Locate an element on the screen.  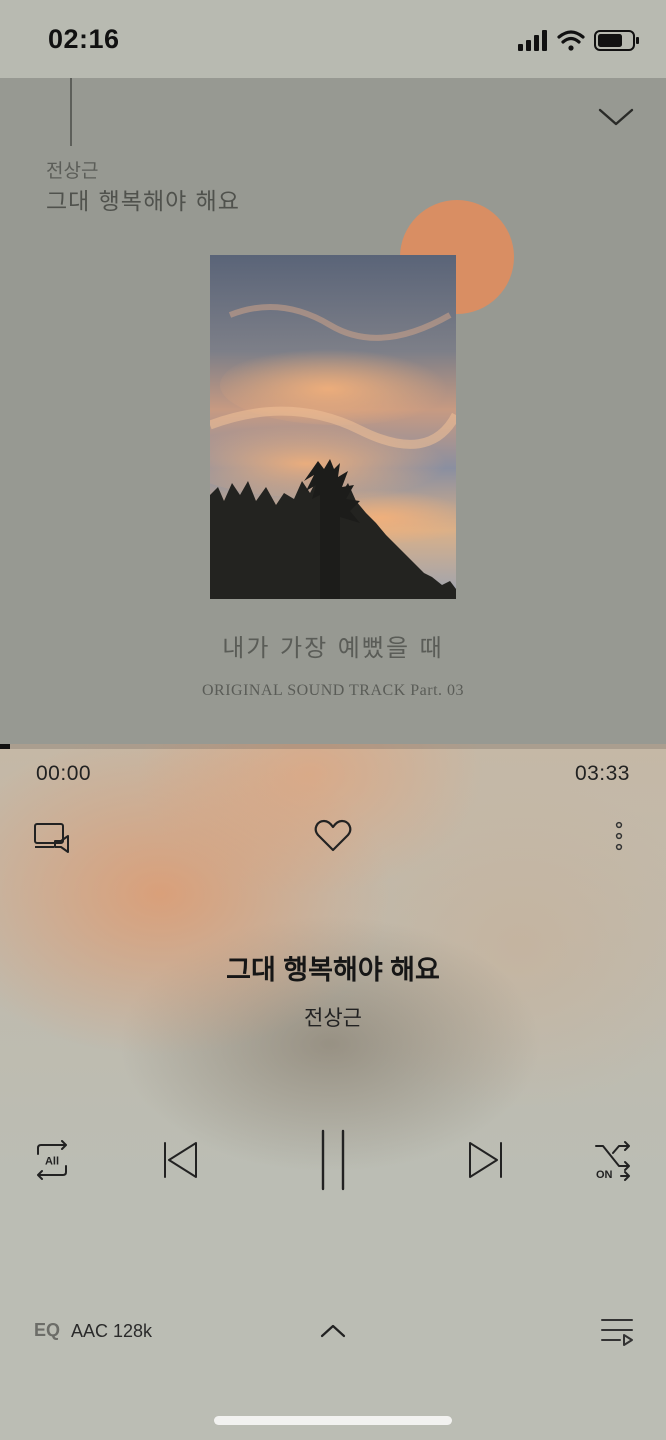
next-track-button is located at coordinates (486, 1160).